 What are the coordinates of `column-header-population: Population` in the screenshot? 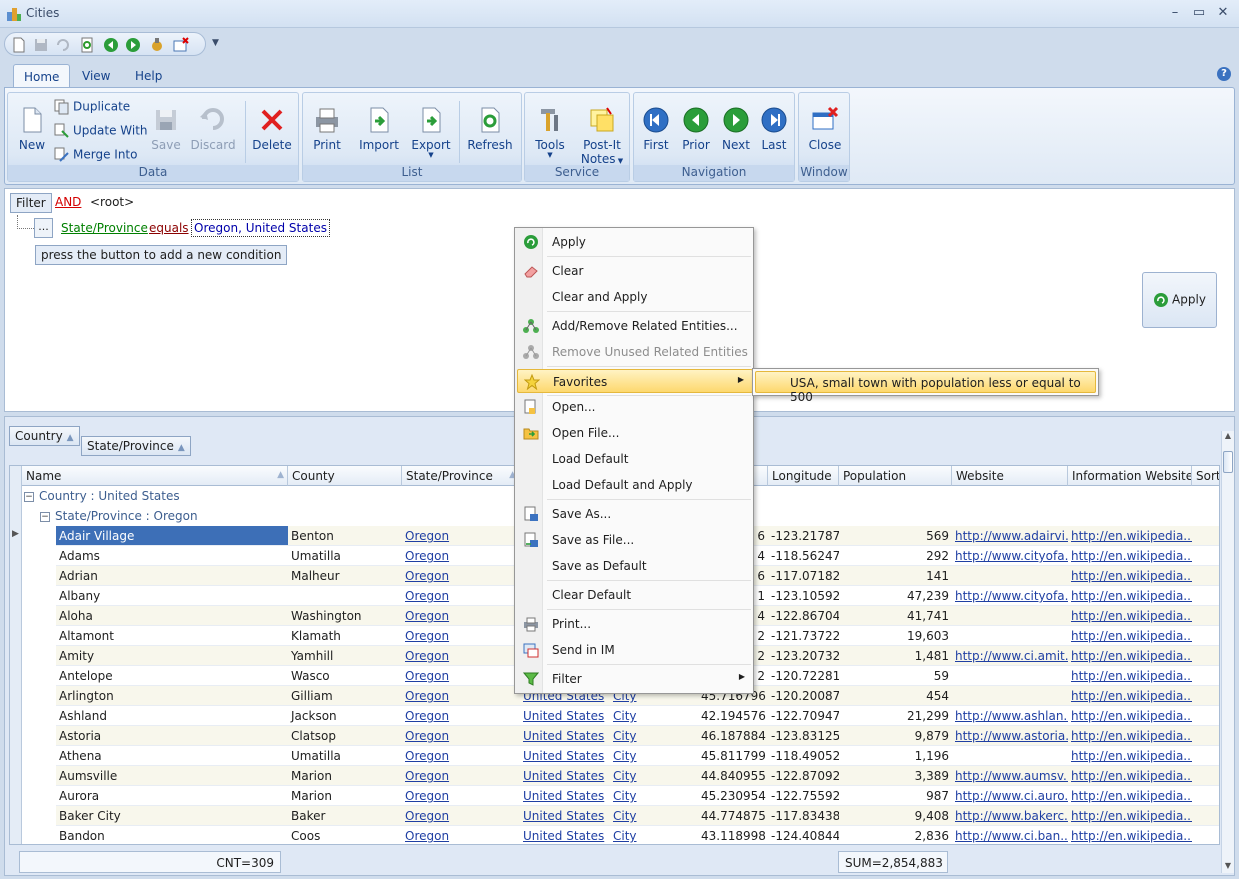 It's located at (895, 476).